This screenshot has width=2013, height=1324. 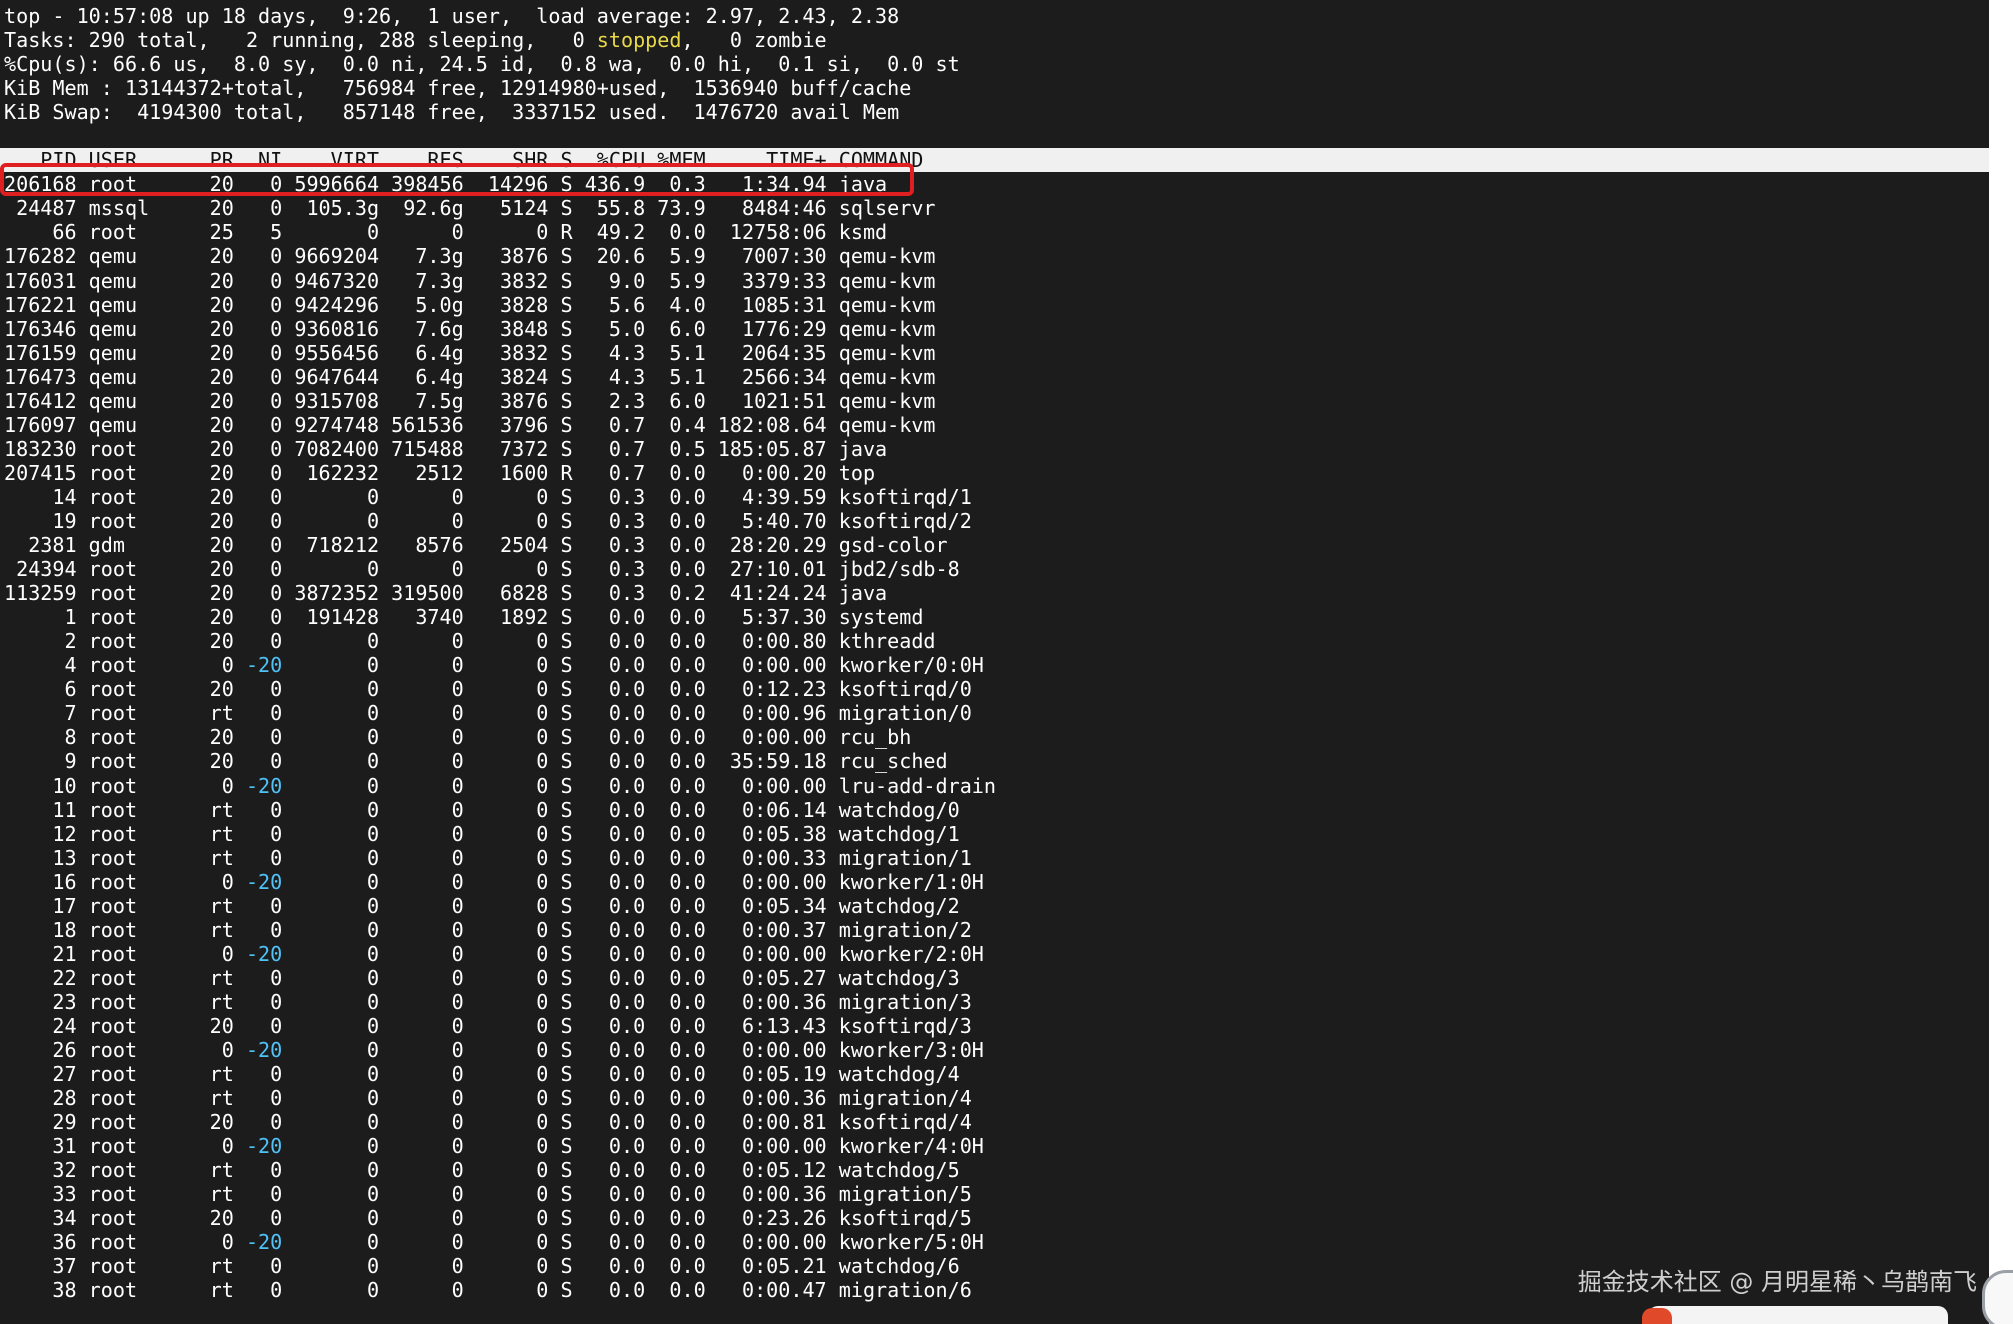 What do you see at coordinates (633, 1242) in the screenshot?
I see `process-row-suffix: 0 0 0 S 0.0 0.0 0:00.00 kworker/5:0H` at bounding box center [633, 1242].